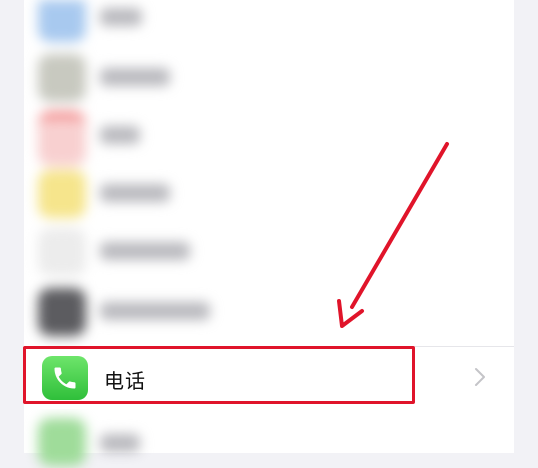 This screenshot has height=468, width=538. What do you see at coordinates (219, 375) in the screenshot?
I see `highlight-box` at bounding box center [219, 375].